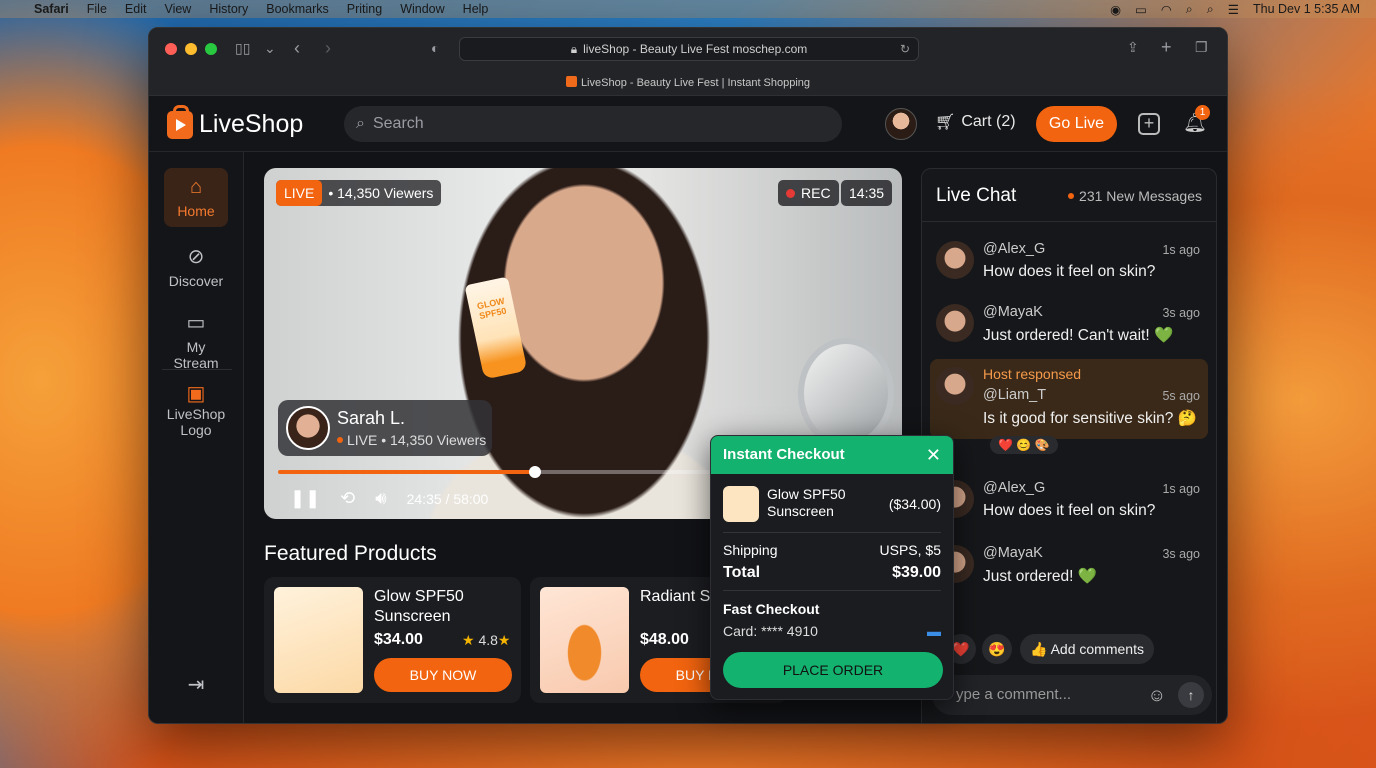  Describe the element at coordinates (1191, 695) in the screenshot. I see `send-icon: ↑` at that location.